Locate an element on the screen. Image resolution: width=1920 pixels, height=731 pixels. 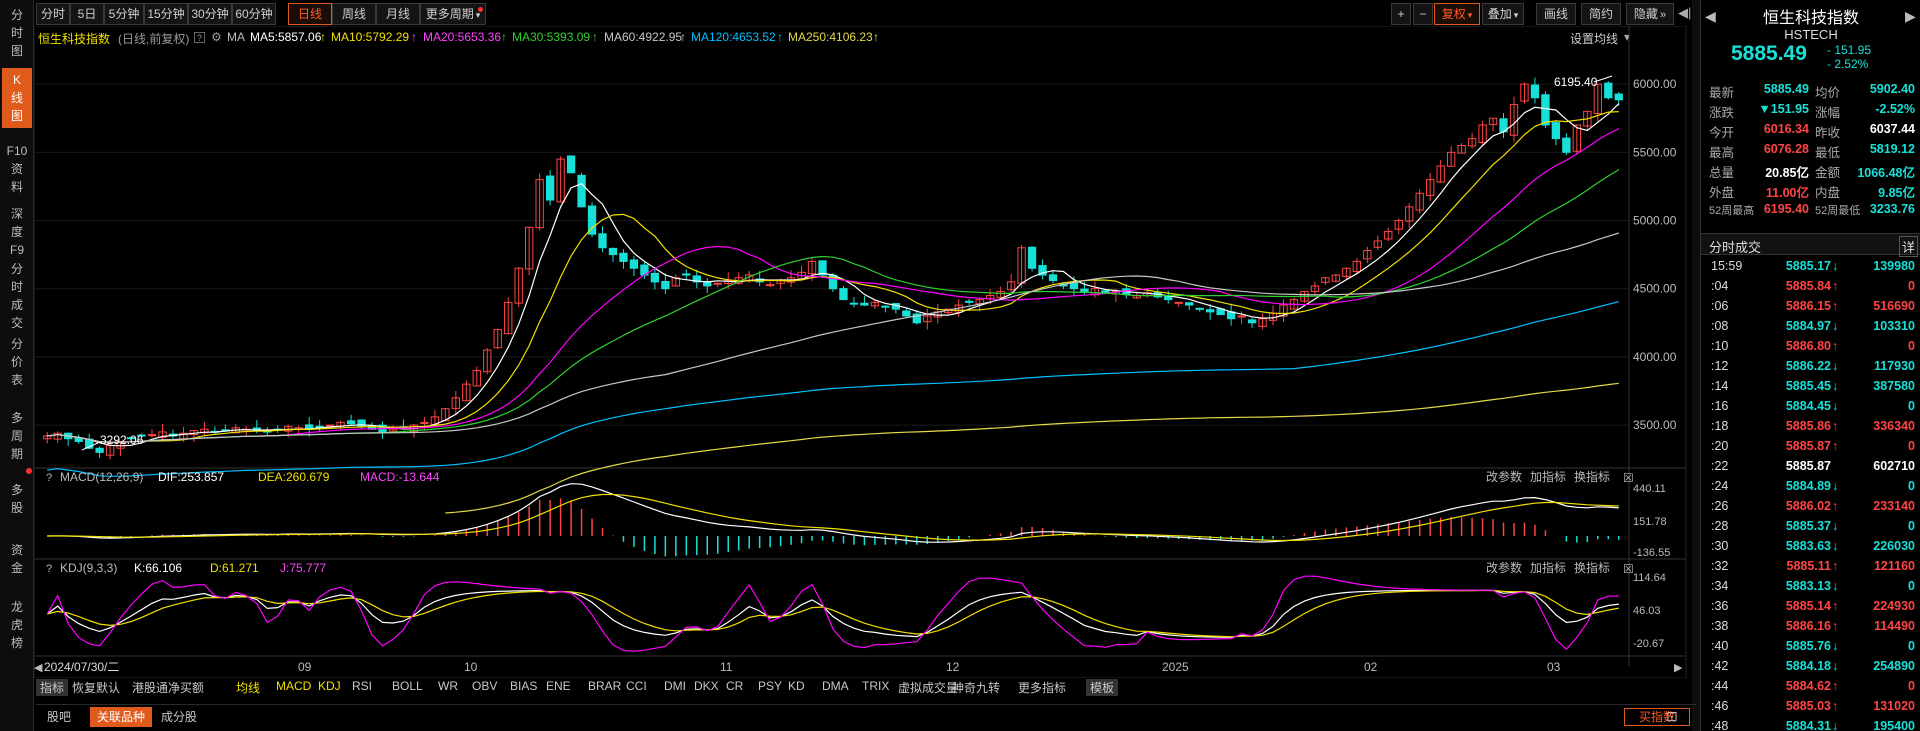
indicator-9: OBV is located at coordinates (484, 686).